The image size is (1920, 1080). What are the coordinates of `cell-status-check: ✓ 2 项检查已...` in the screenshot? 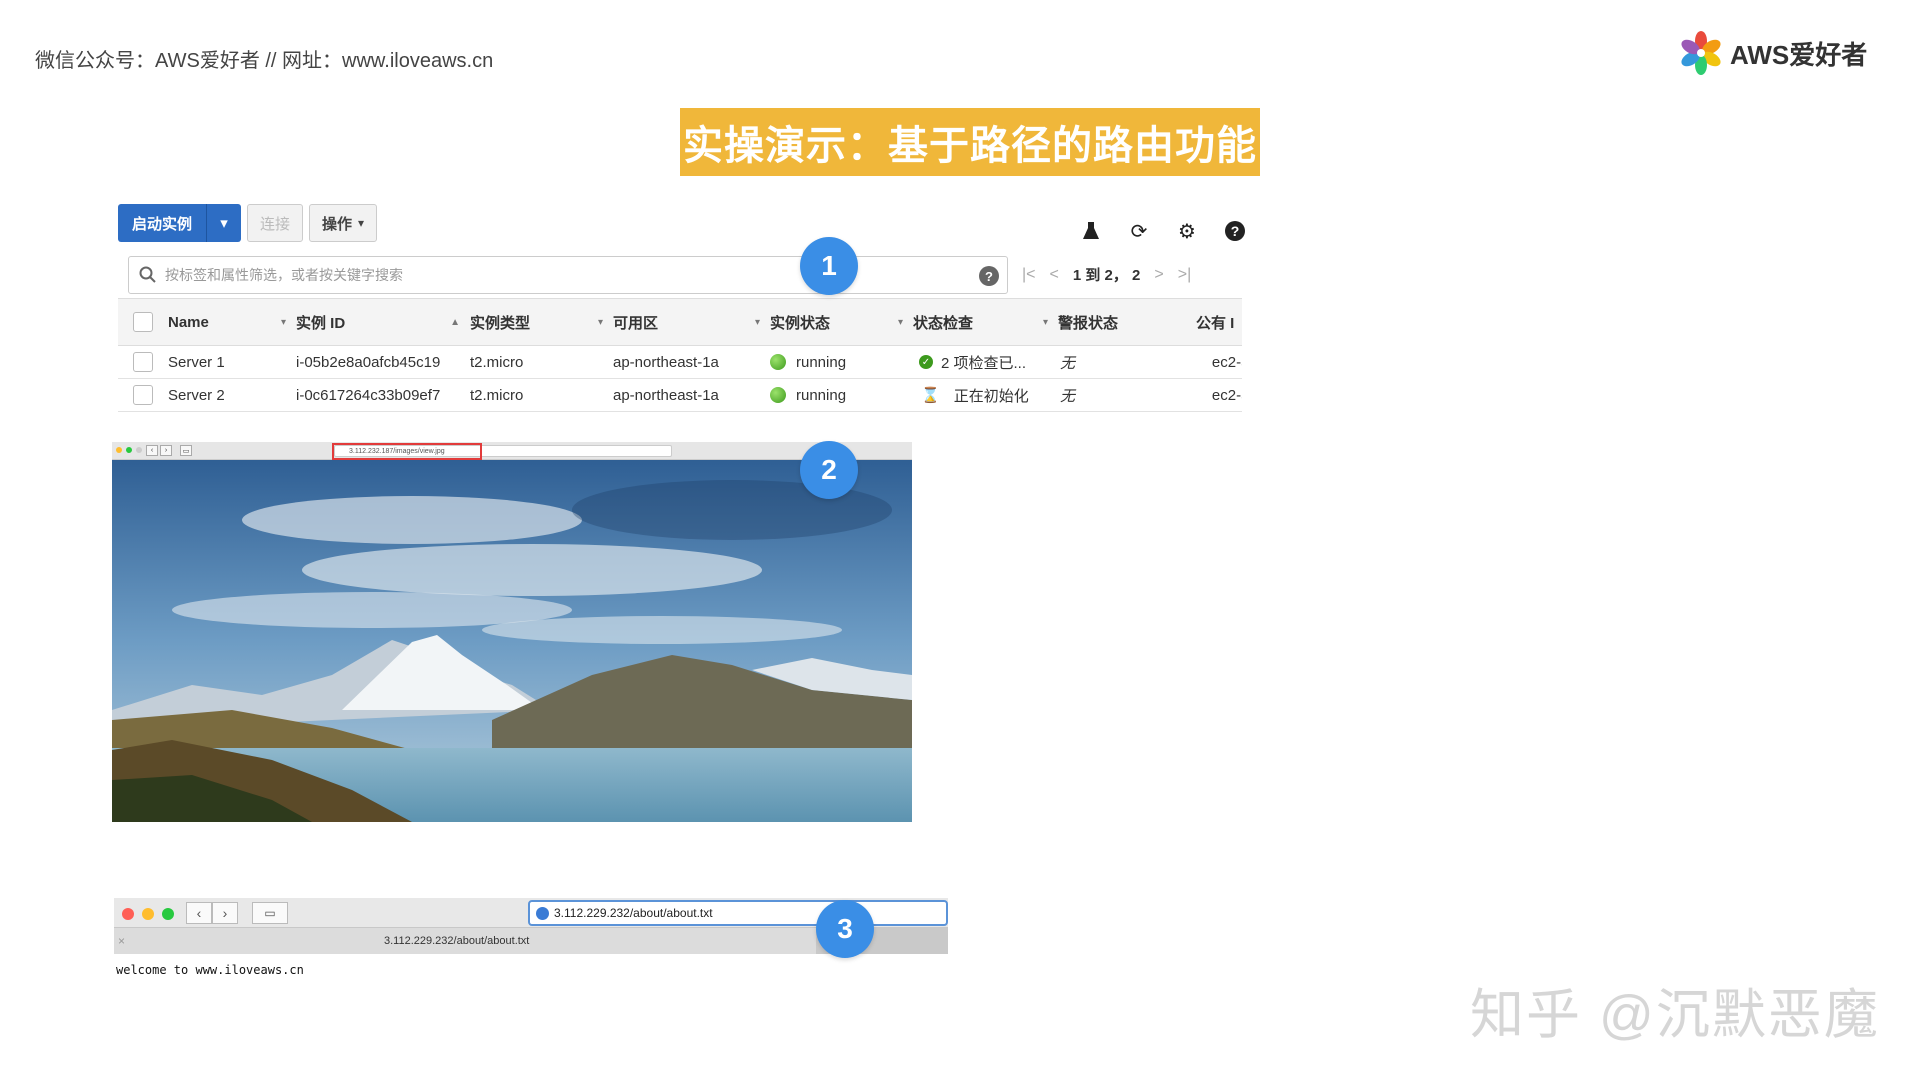 It's located at (985, 362).